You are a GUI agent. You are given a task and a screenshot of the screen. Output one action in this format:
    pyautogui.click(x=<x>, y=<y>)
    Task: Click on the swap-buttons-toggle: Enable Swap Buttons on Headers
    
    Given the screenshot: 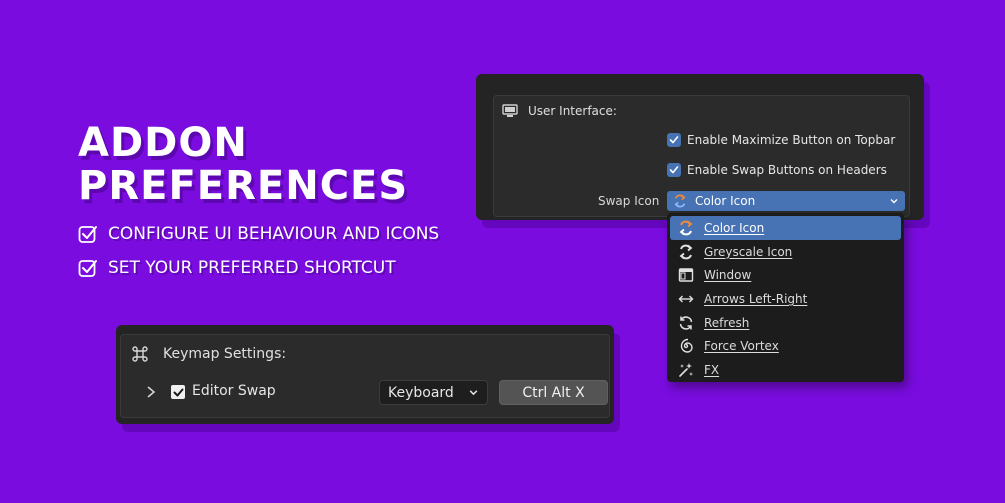 What is the action you would take?
    pyautogui.click(x=777, y=170)
    